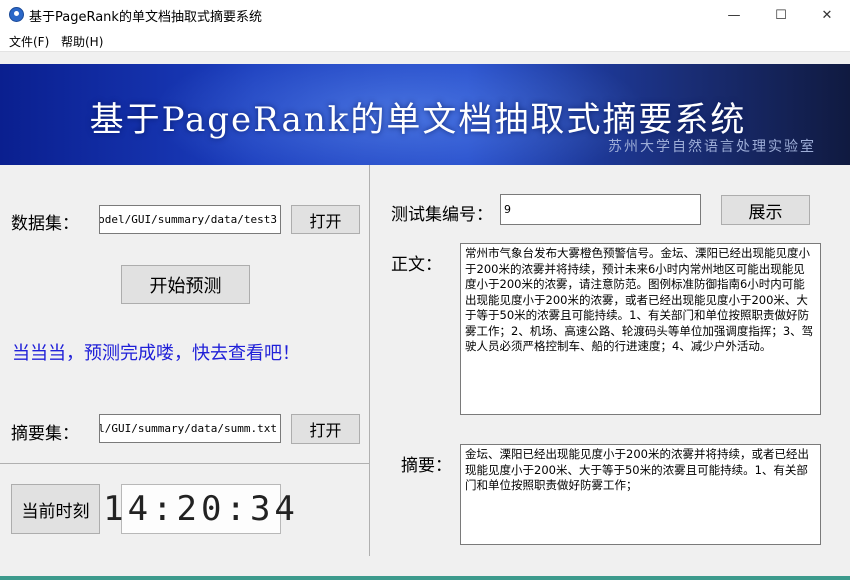  Describe the element at coordinates (827, 15) in the screenshot. I see `close-button: ✕` at that location.